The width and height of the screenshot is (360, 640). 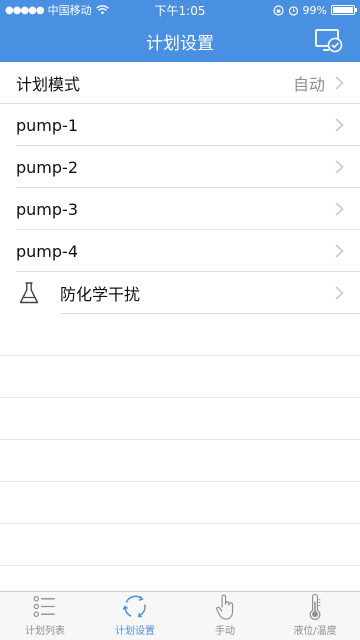 What do you see at coordinates (47, 125) in the screenshot?
I see `pump-label: pump-1` at bounding box center [47, 125].